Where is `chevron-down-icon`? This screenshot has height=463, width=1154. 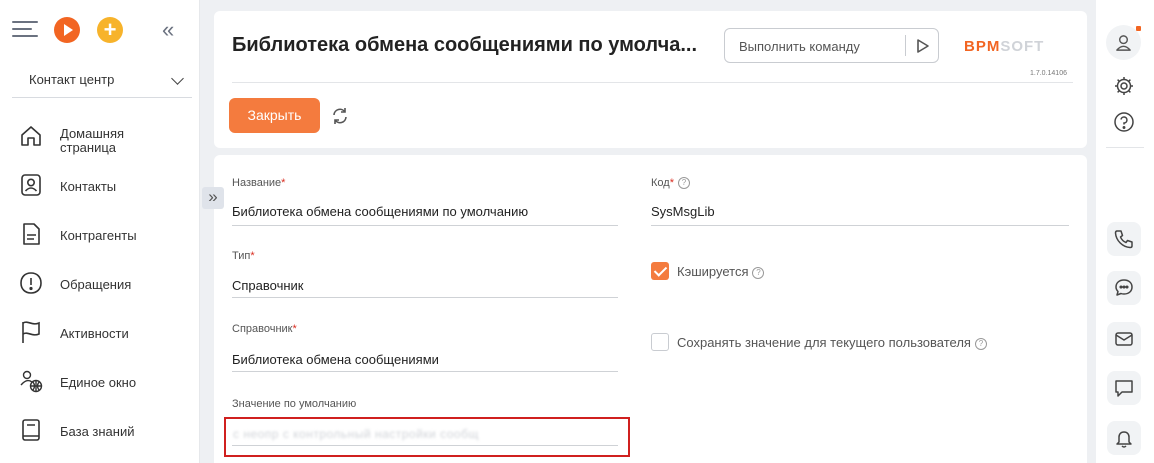 chevron-down-icon is located at coordinates (177, 78).